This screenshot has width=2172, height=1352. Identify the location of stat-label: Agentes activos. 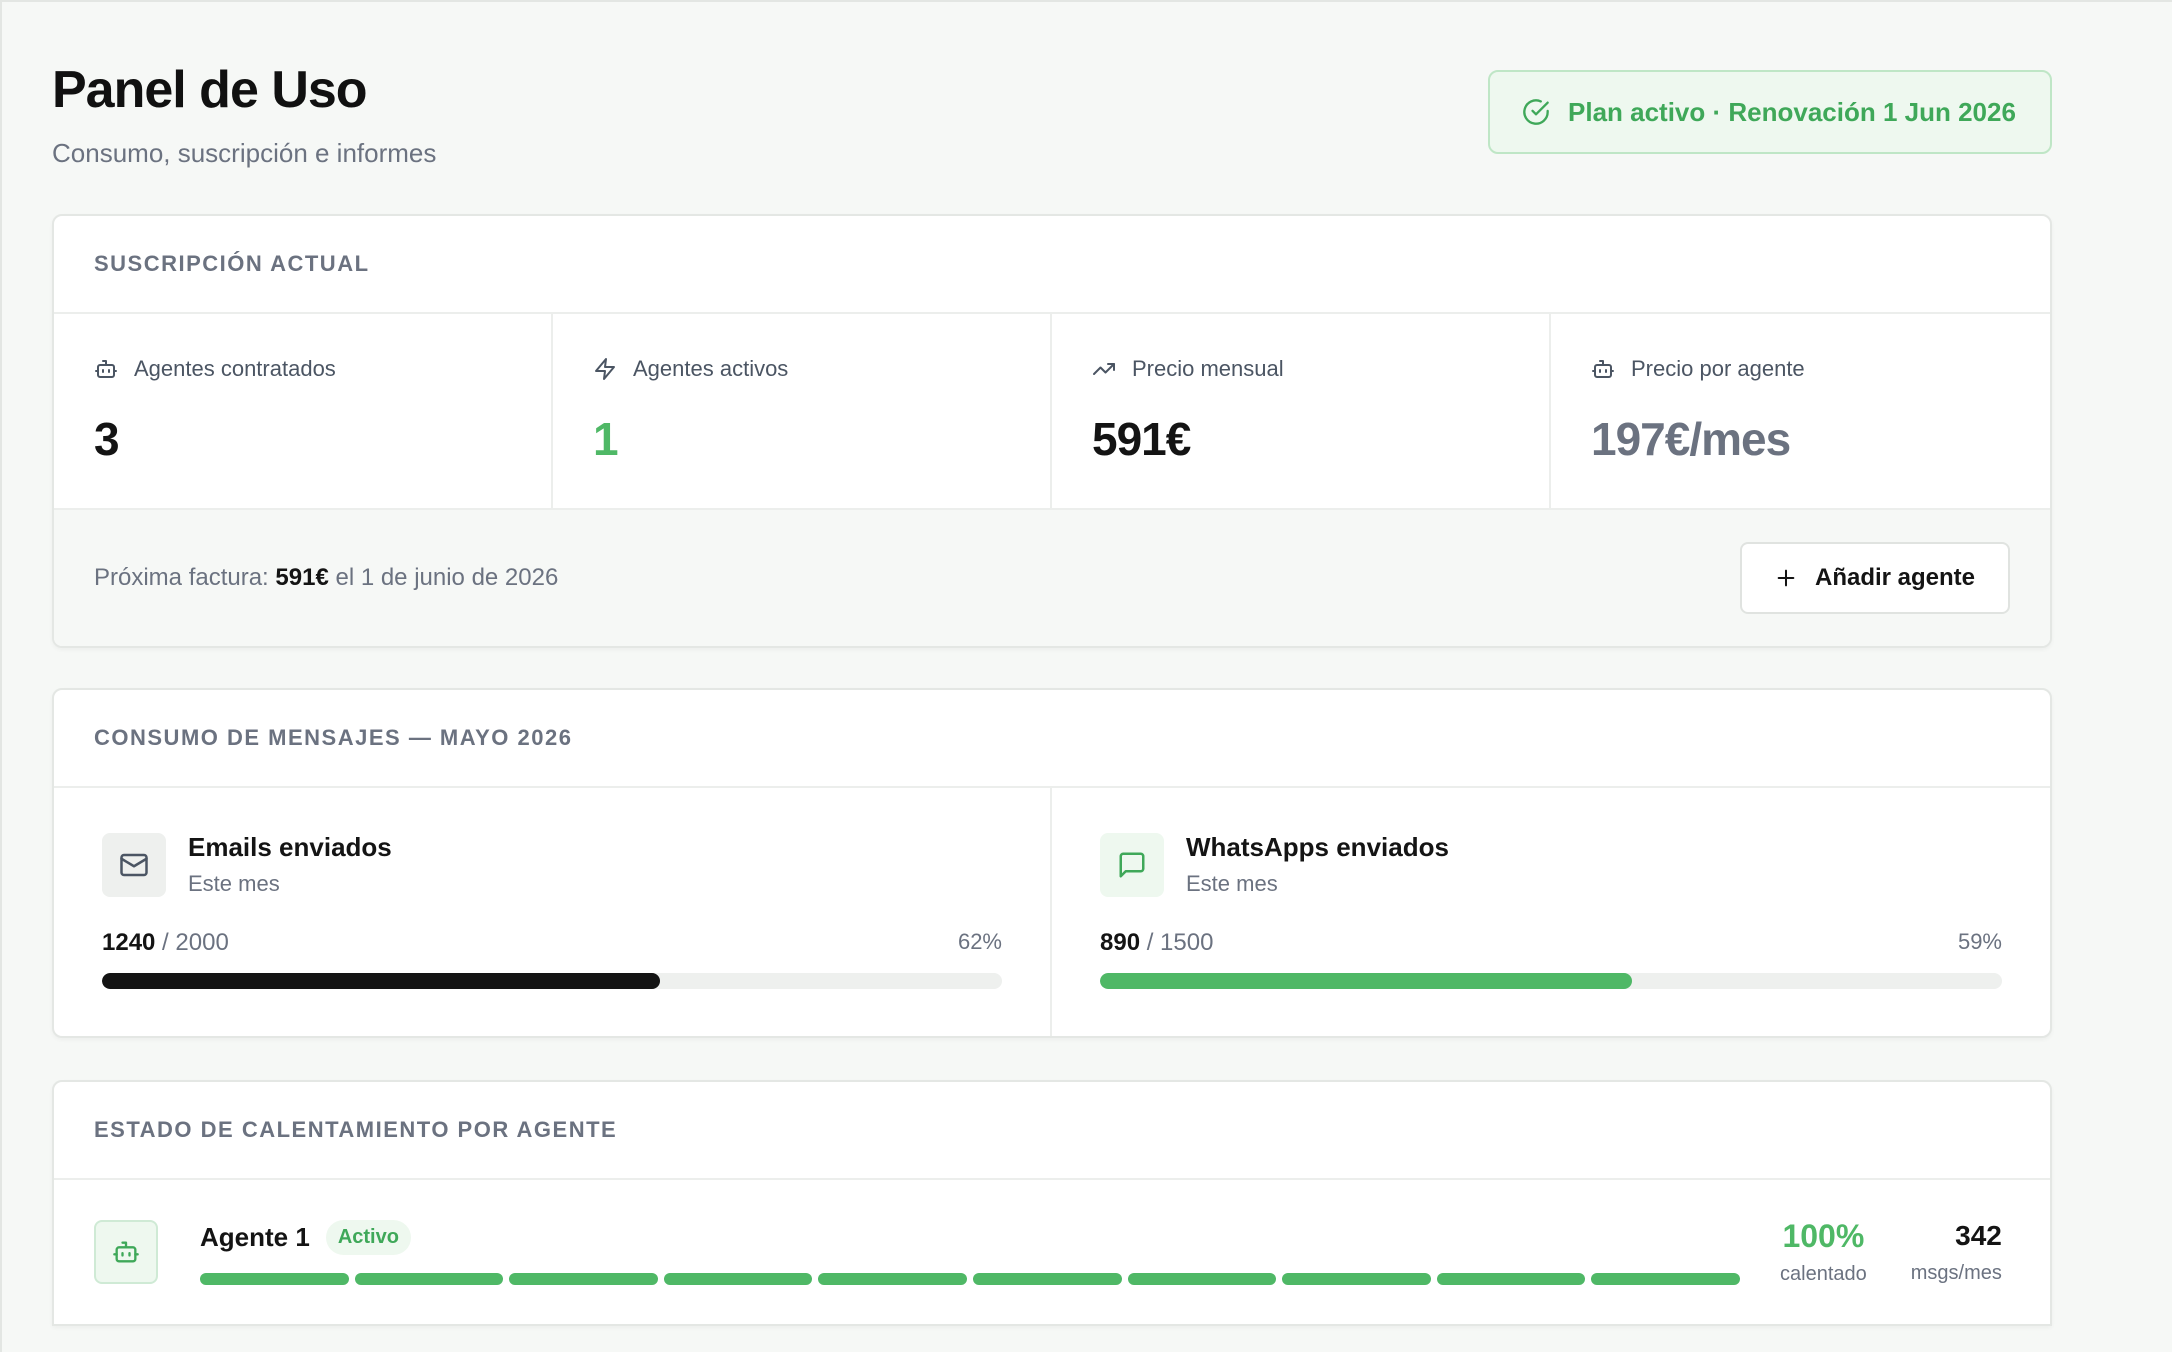
(711, 368).